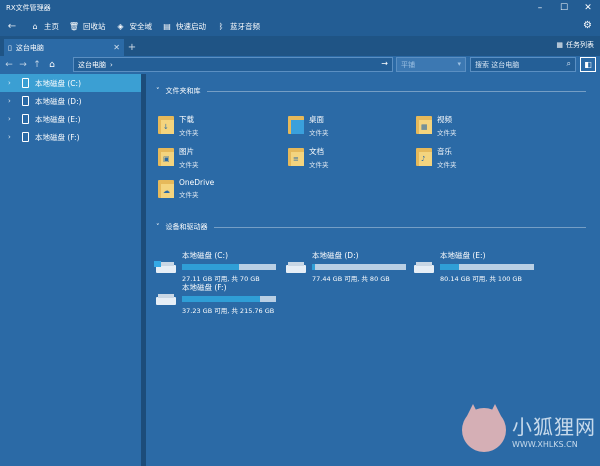 The image size is (600, 466). I want to click on pane-toggle-icon: ◧, so click(588, 64).